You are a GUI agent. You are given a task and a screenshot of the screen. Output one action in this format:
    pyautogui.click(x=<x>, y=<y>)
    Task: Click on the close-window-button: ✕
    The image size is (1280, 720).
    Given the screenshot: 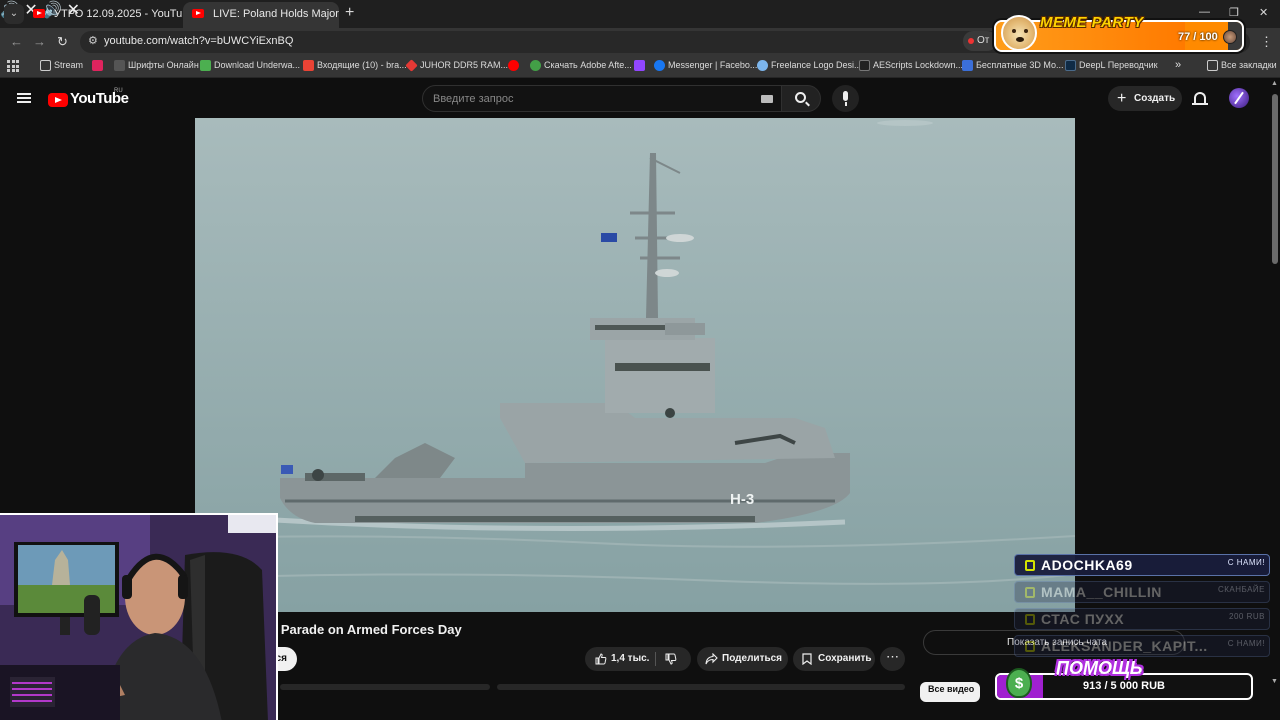 What is the action you would take?
    pyautogui.click(x=1263, y=12)
    